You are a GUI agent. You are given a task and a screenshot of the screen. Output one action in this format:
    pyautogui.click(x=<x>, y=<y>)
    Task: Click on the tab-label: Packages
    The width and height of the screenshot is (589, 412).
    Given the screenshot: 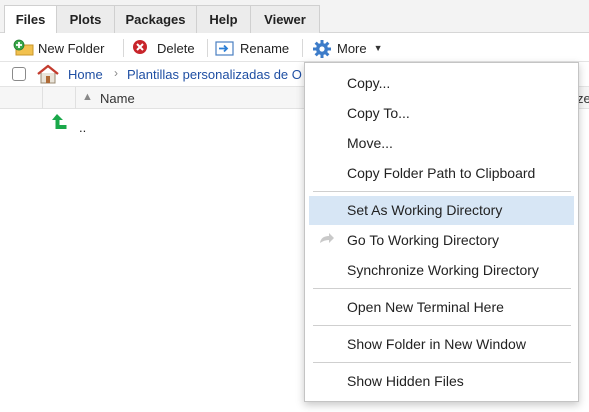 What is the action you would take?
    pyautogui.click(x=155, y=19)
    